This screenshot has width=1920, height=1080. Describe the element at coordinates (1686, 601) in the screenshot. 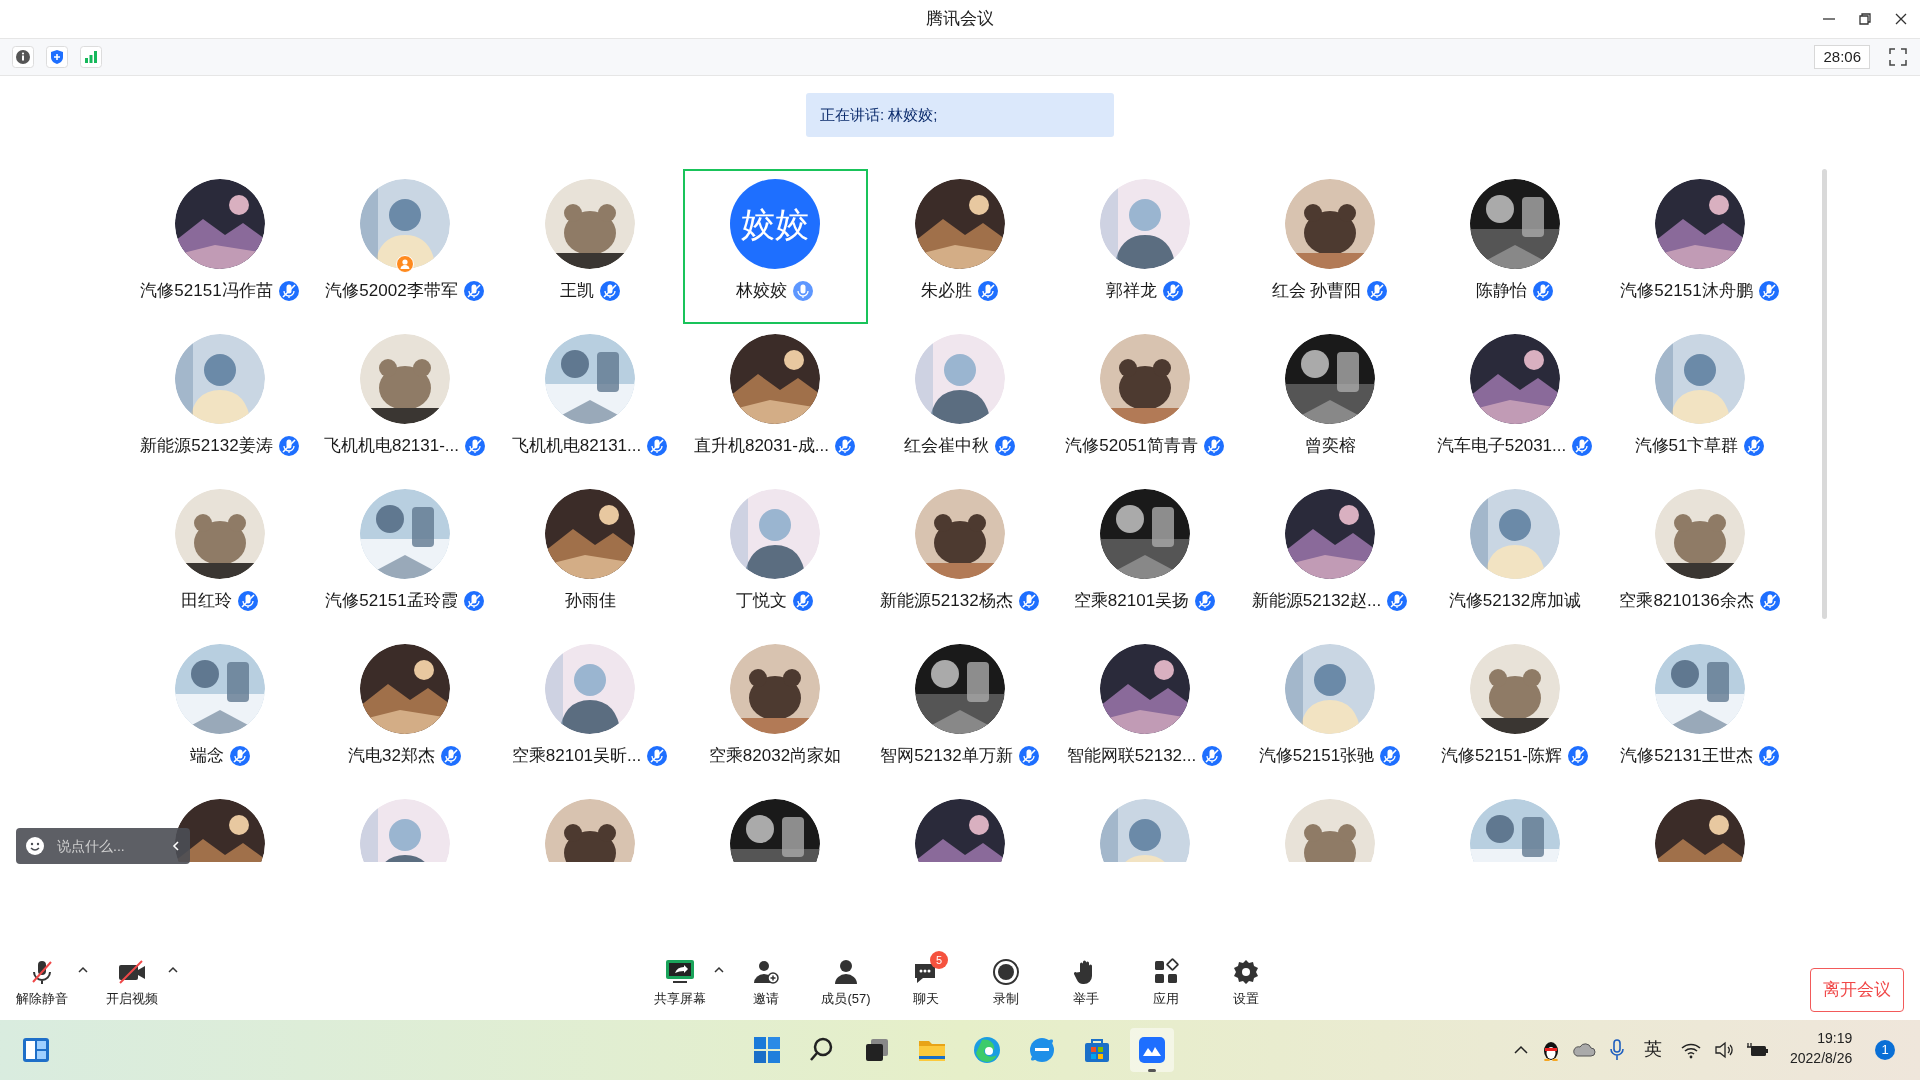

I see `participant-name: 空乘8210136余杰` at that location.